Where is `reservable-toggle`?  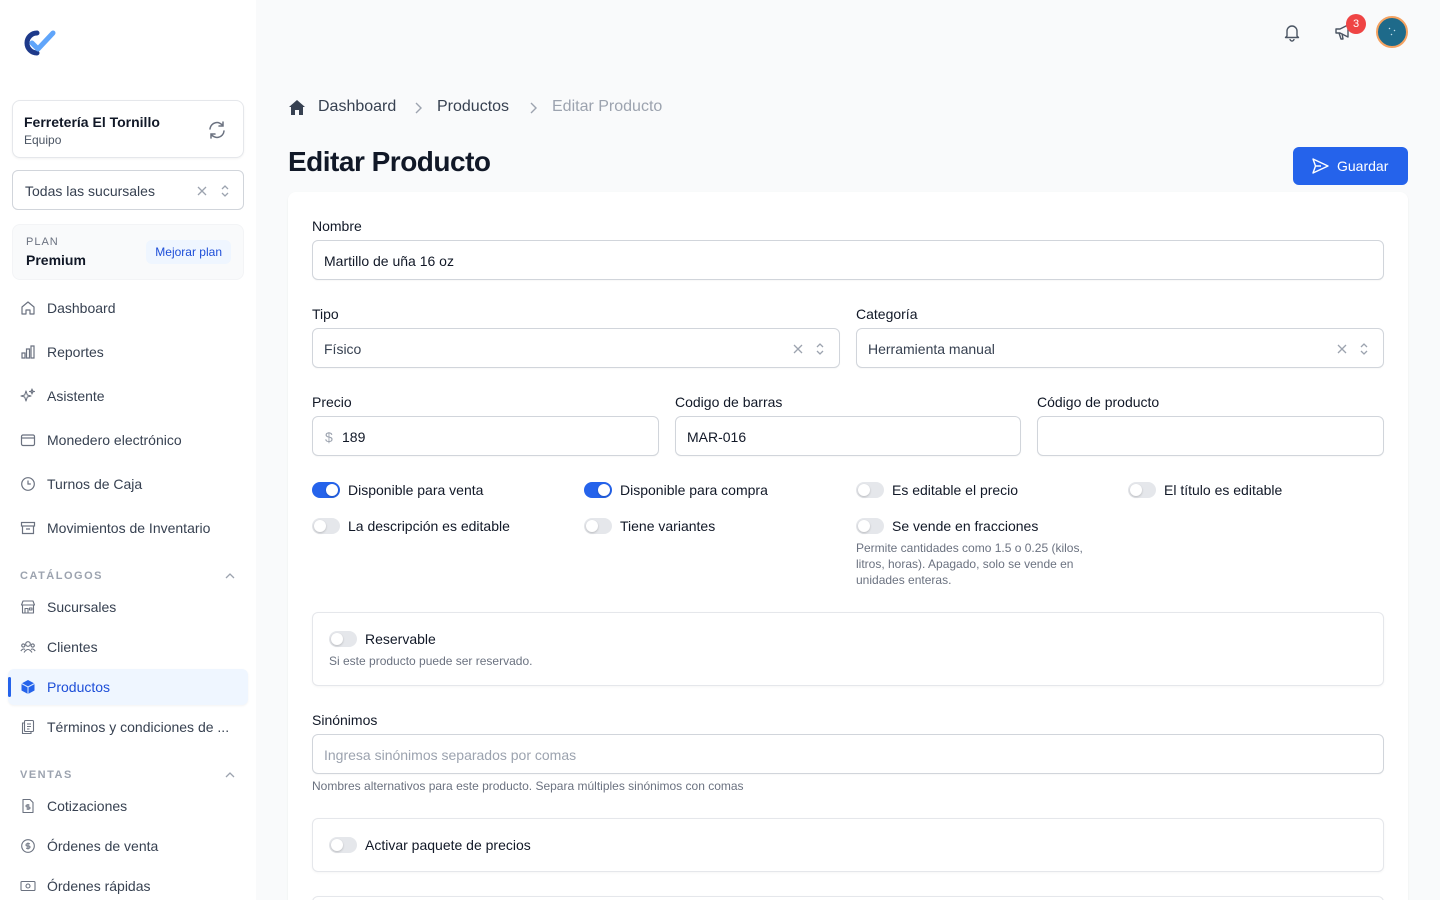
reservable-toggle is located at coordinates (343, 639).